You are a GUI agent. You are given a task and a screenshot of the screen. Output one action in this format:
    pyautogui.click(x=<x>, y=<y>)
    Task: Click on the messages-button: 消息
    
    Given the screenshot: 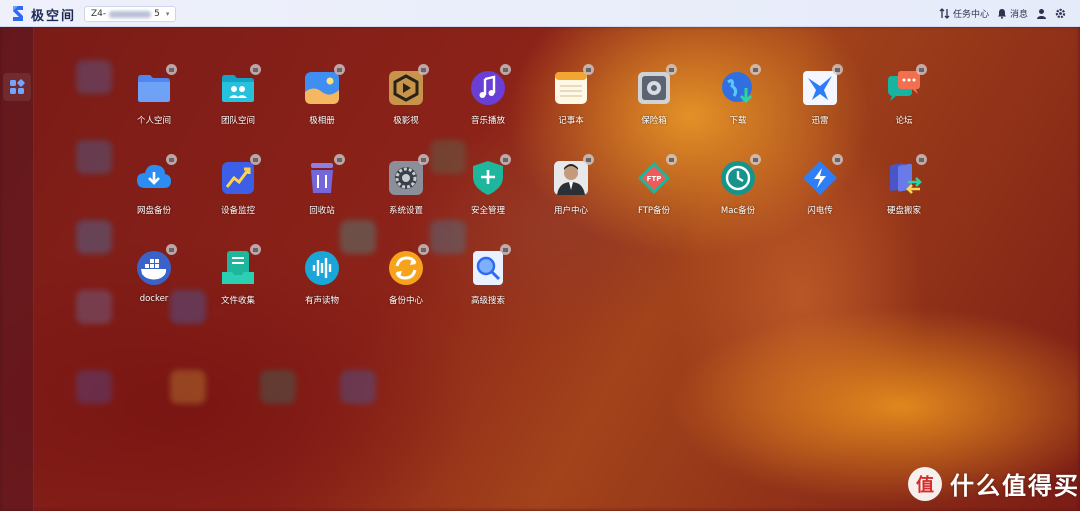 What is the action you would take?
    pyautogui.click(x=1012, y=13)
    